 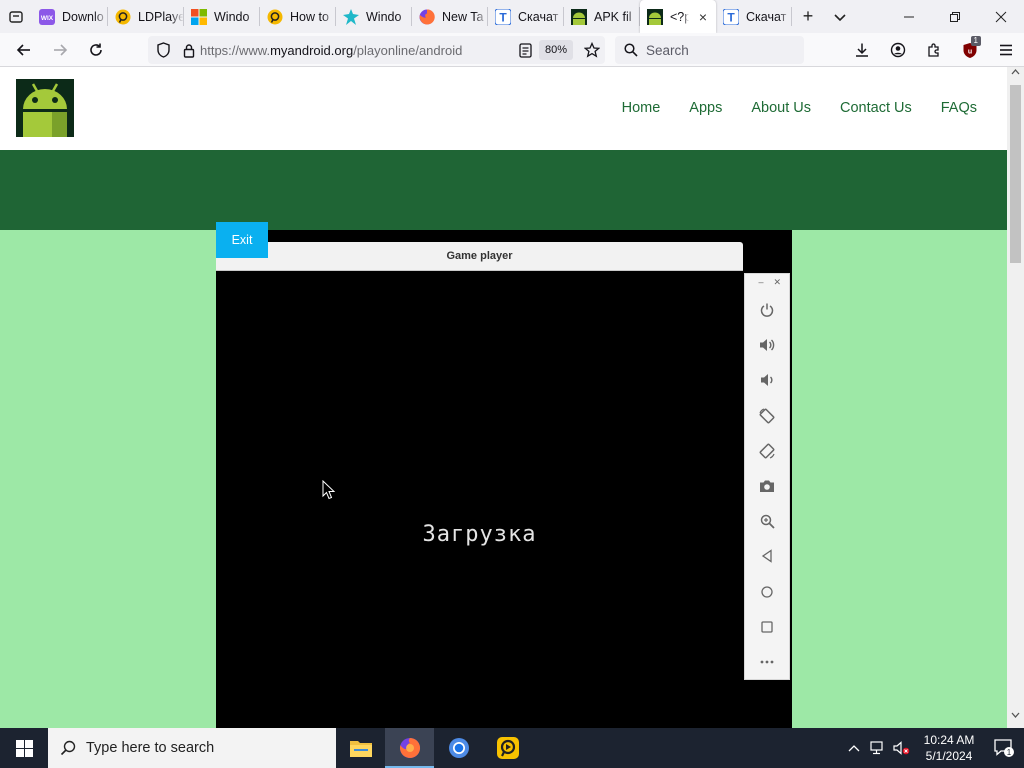 What do you see at coordinates (898, 50) in the screenshot?
I see `account-button` at bounding box center [898, 50].